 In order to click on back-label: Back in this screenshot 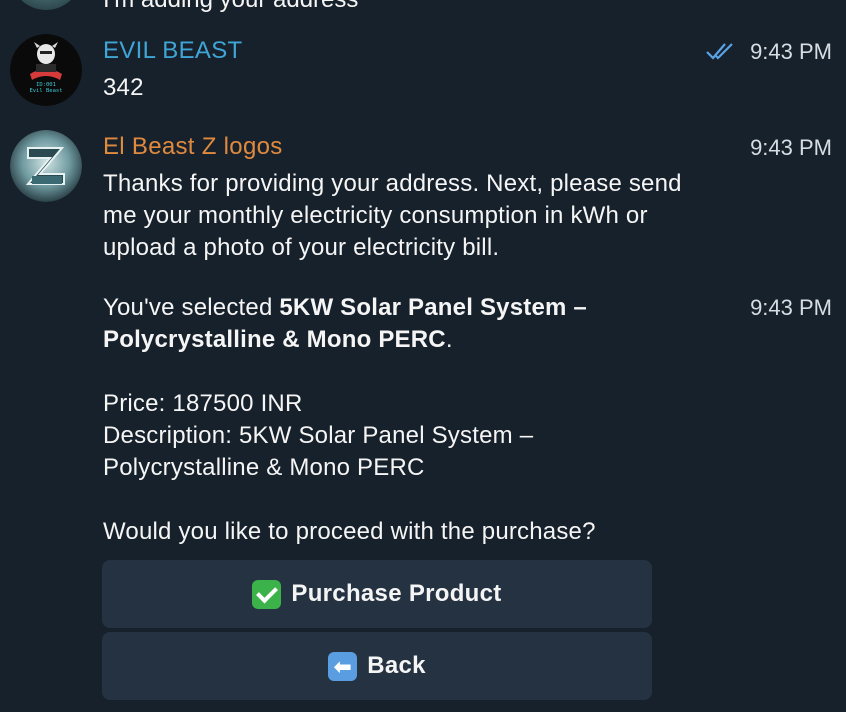, I will do `click(396, 665)`.